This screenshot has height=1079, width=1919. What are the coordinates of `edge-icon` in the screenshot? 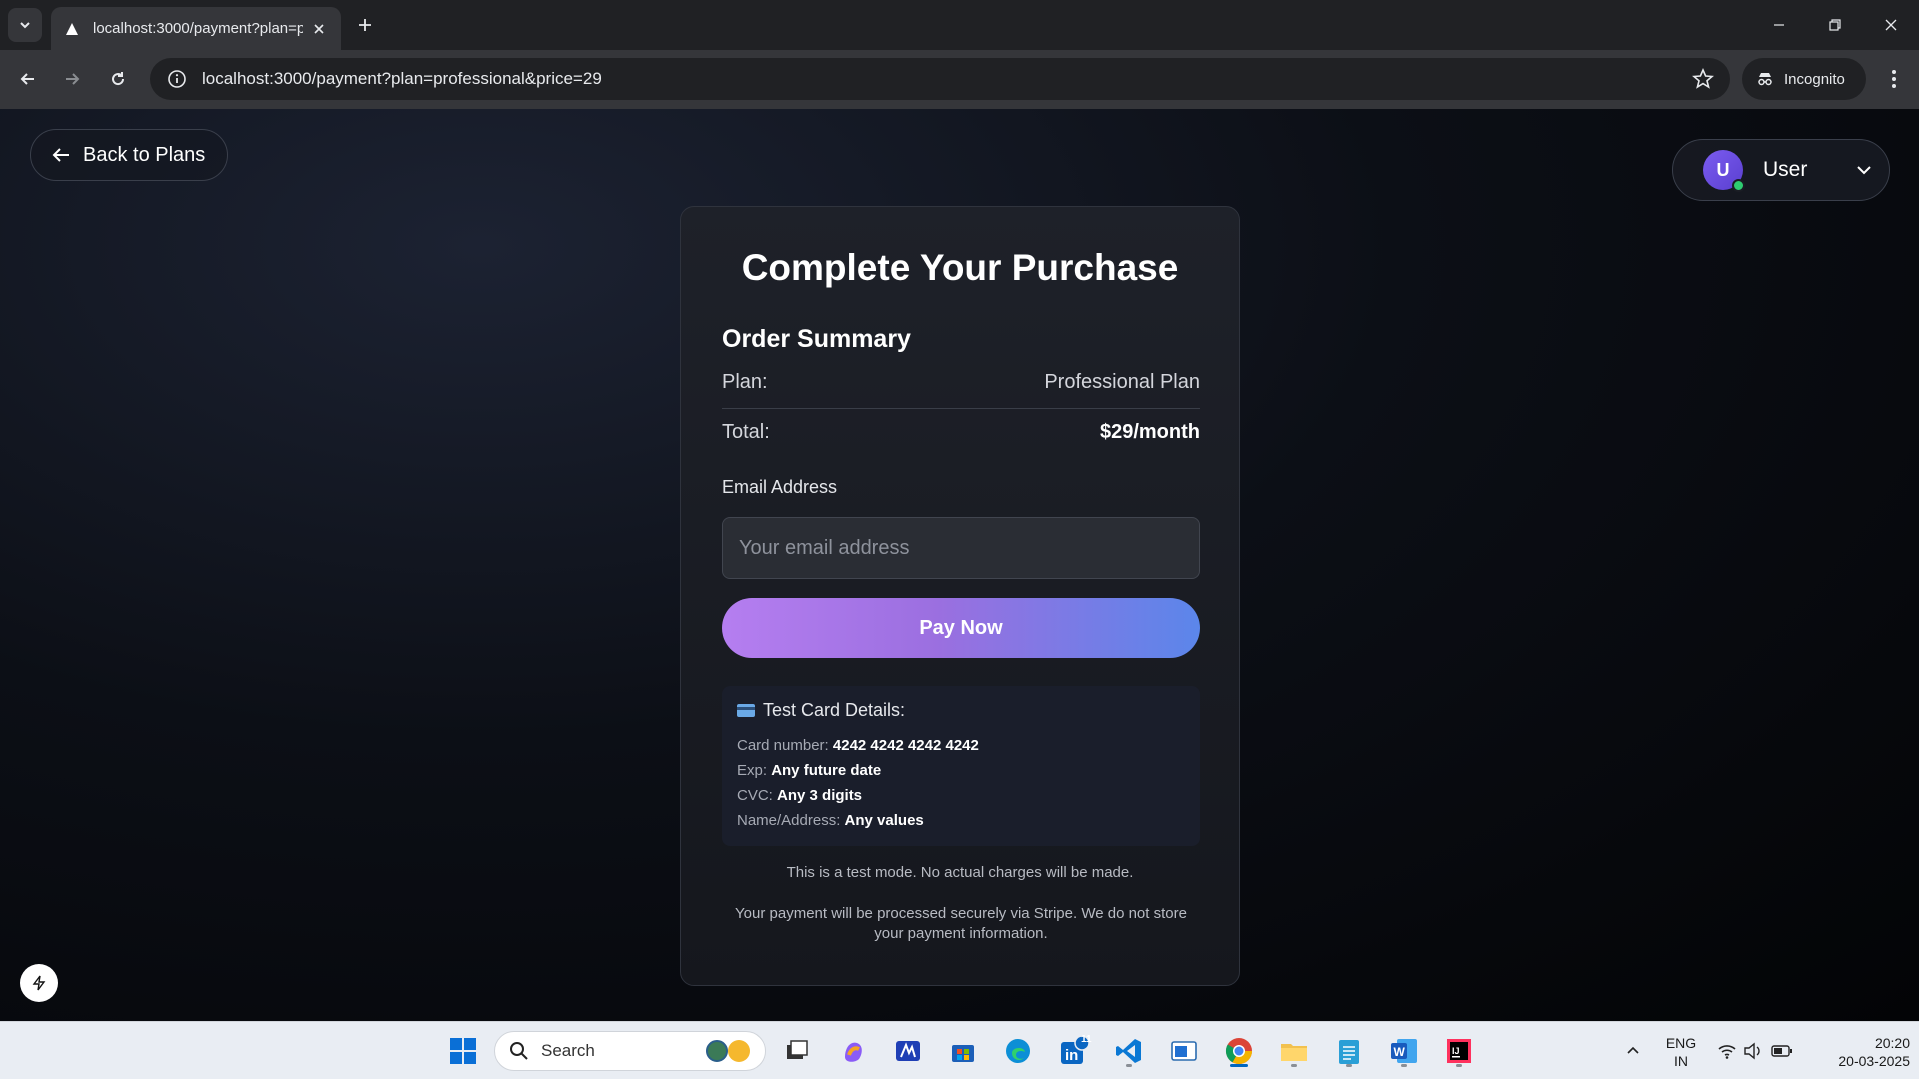 It's located at (1018, 1051).